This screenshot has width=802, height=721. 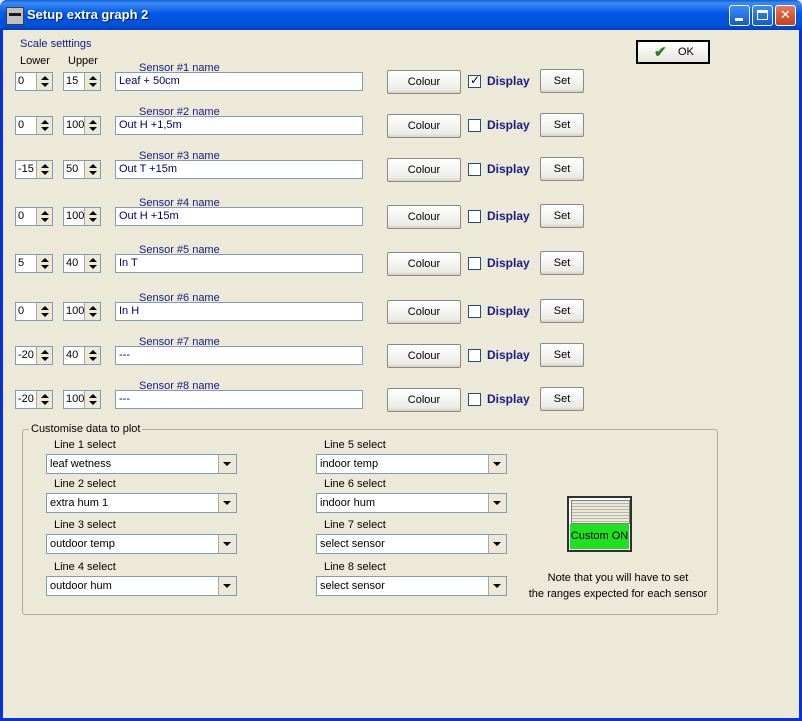 What do you see at coordinates (660, 52) in the screenshot?
I see `checkmark-icon: ✔` at bounding box center [660, 52].